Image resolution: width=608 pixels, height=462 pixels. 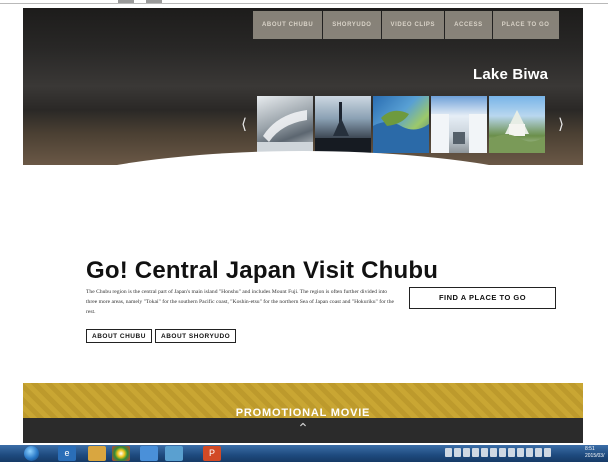 What do you see at coordinates (401, 131) in the screenshot?
I see `coast-photo` at bounding box center [401, 131].